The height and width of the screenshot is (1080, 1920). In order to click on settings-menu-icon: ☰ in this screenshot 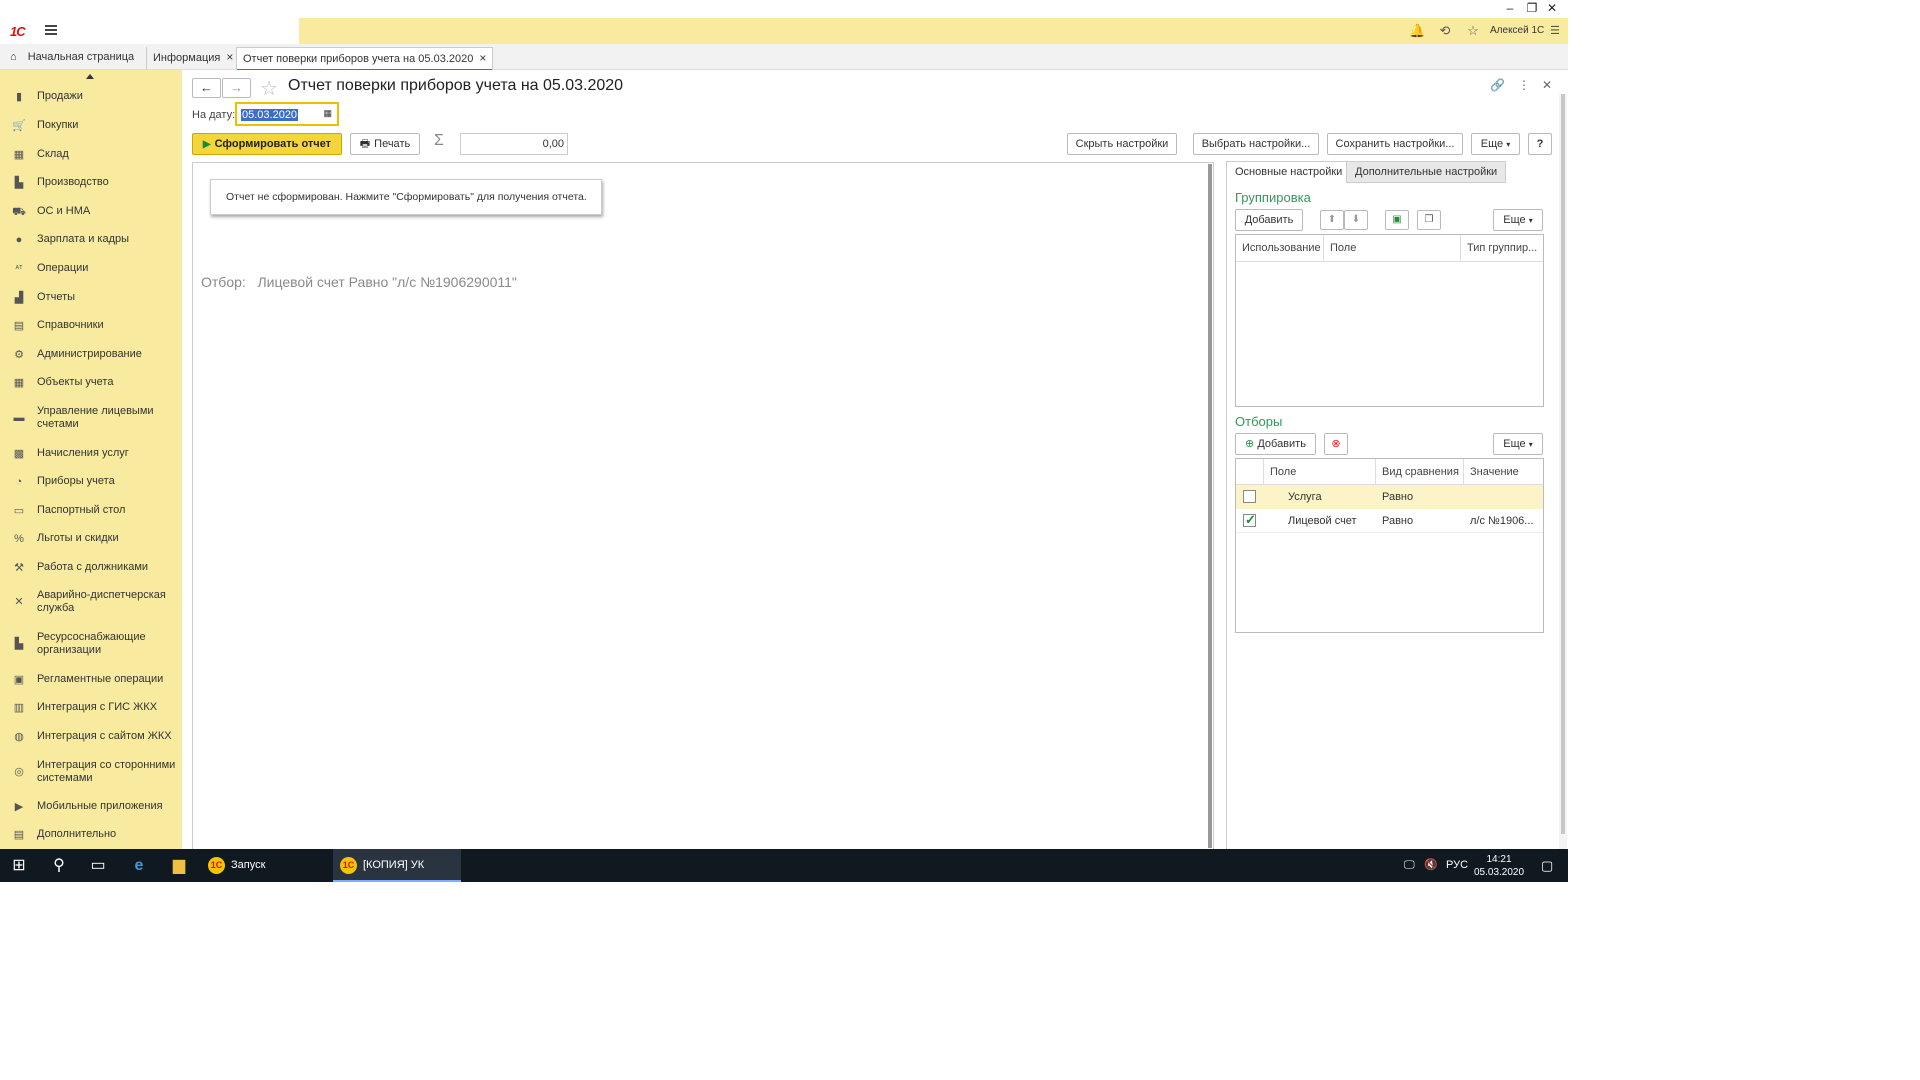, I will do `click(1555, 31)`.